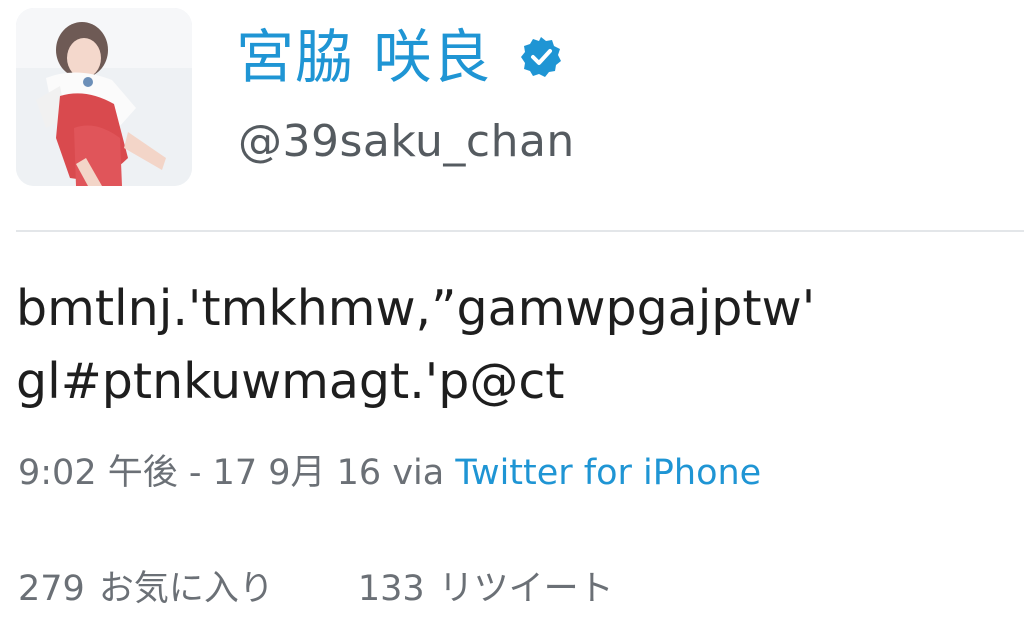 Image resolution: width=1024 pixels, height=633 pixels. What do you see at coordinates (290, 381) in the screenshot?
I see `tweet-text-line: gl#ptnkuwmagt.'p@ct` at bounding box center [290, 381].